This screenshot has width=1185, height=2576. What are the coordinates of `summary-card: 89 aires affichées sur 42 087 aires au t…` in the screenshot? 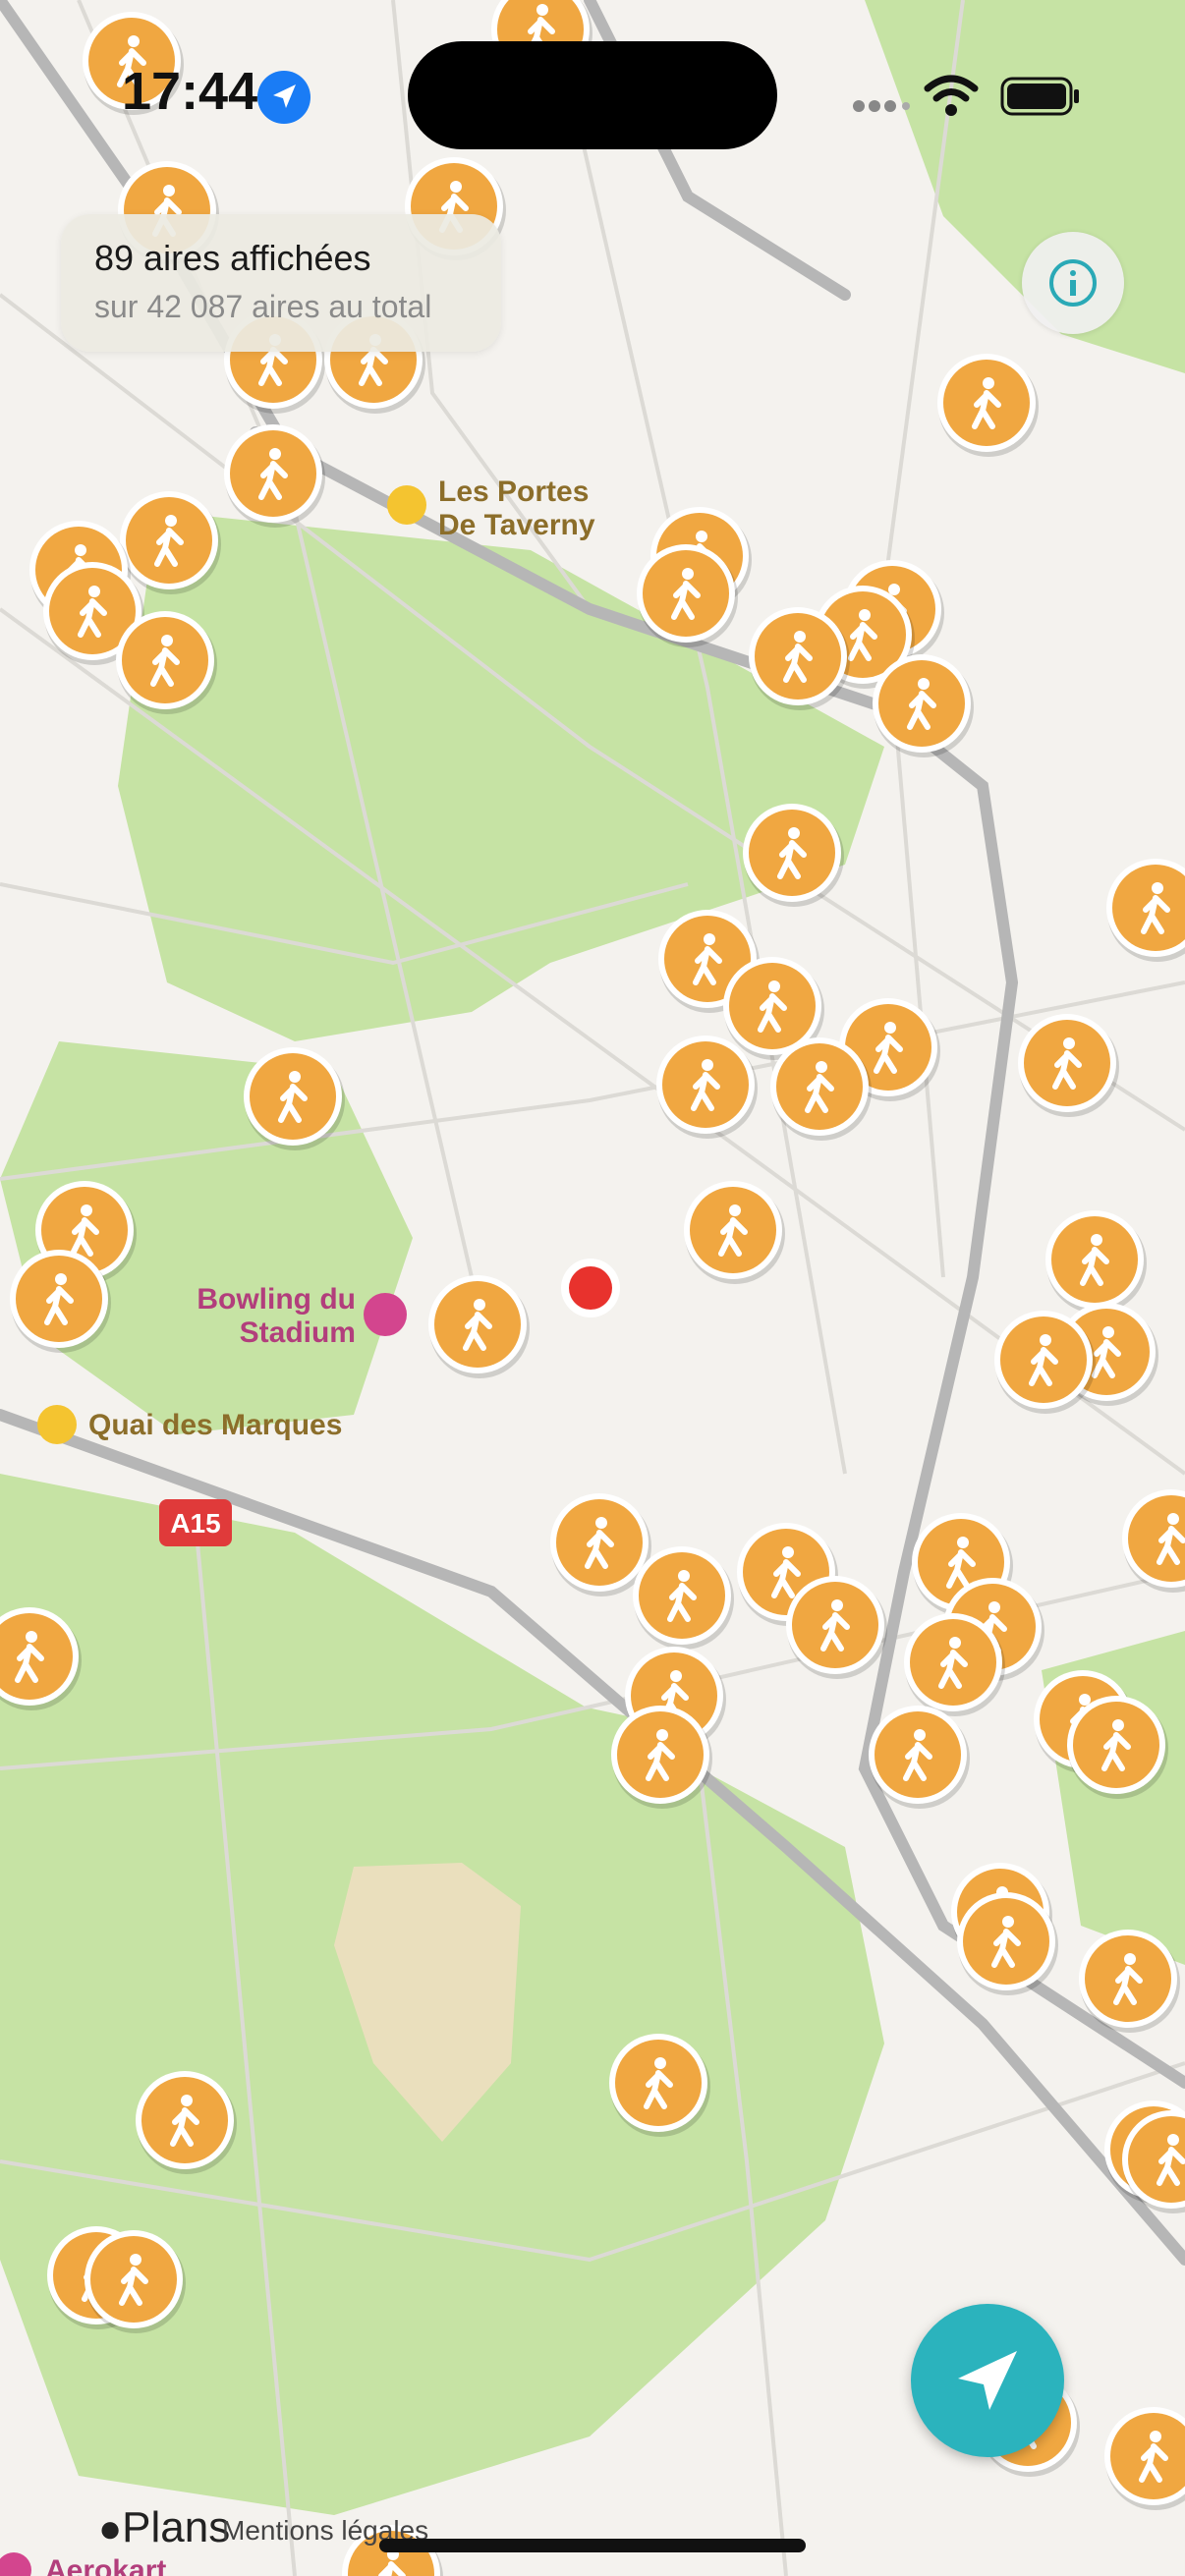 It's located at (281, 283).